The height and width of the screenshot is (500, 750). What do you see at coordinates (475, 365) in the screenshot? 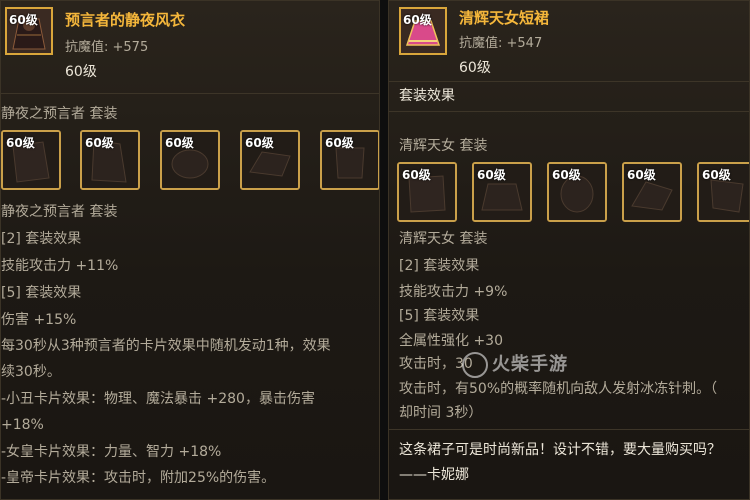
I see `watermark-logo-icon` at bounding box center [475, 365].